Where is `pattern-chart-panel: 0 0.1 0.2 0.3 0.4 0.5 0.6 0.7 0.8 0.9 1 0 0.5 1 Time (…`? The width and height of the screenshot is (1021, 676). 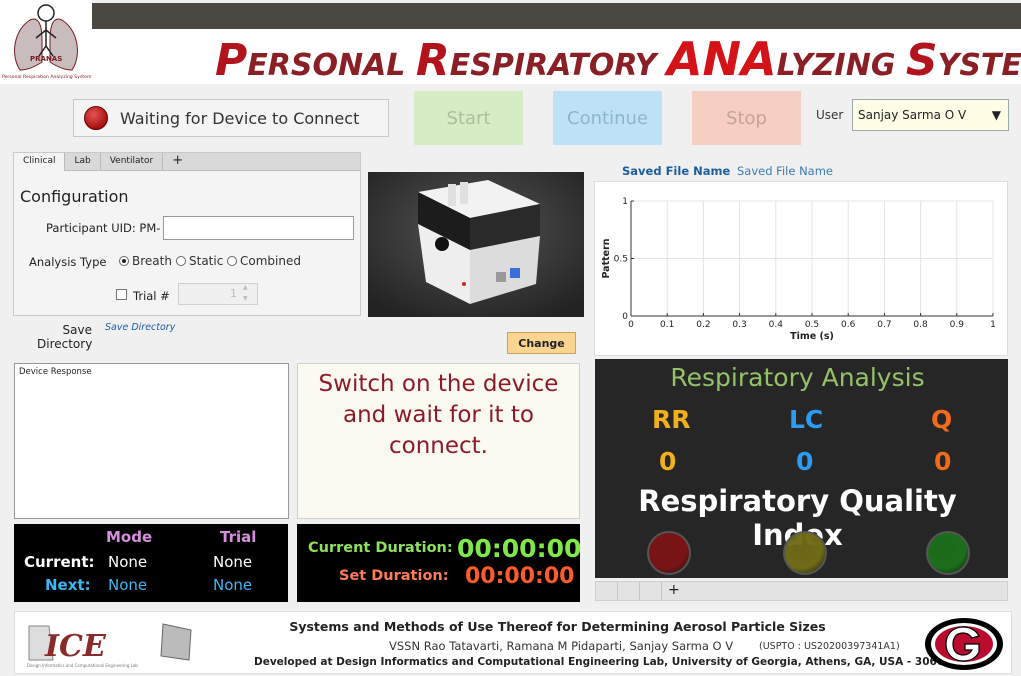 pattern-chart-panel: 0 0.1 0.2 0.3 0.4 0.5 0.6 0.7 0.8 0.9 1 0 0.5 1 Time (… is located at coordinates (801, 268).